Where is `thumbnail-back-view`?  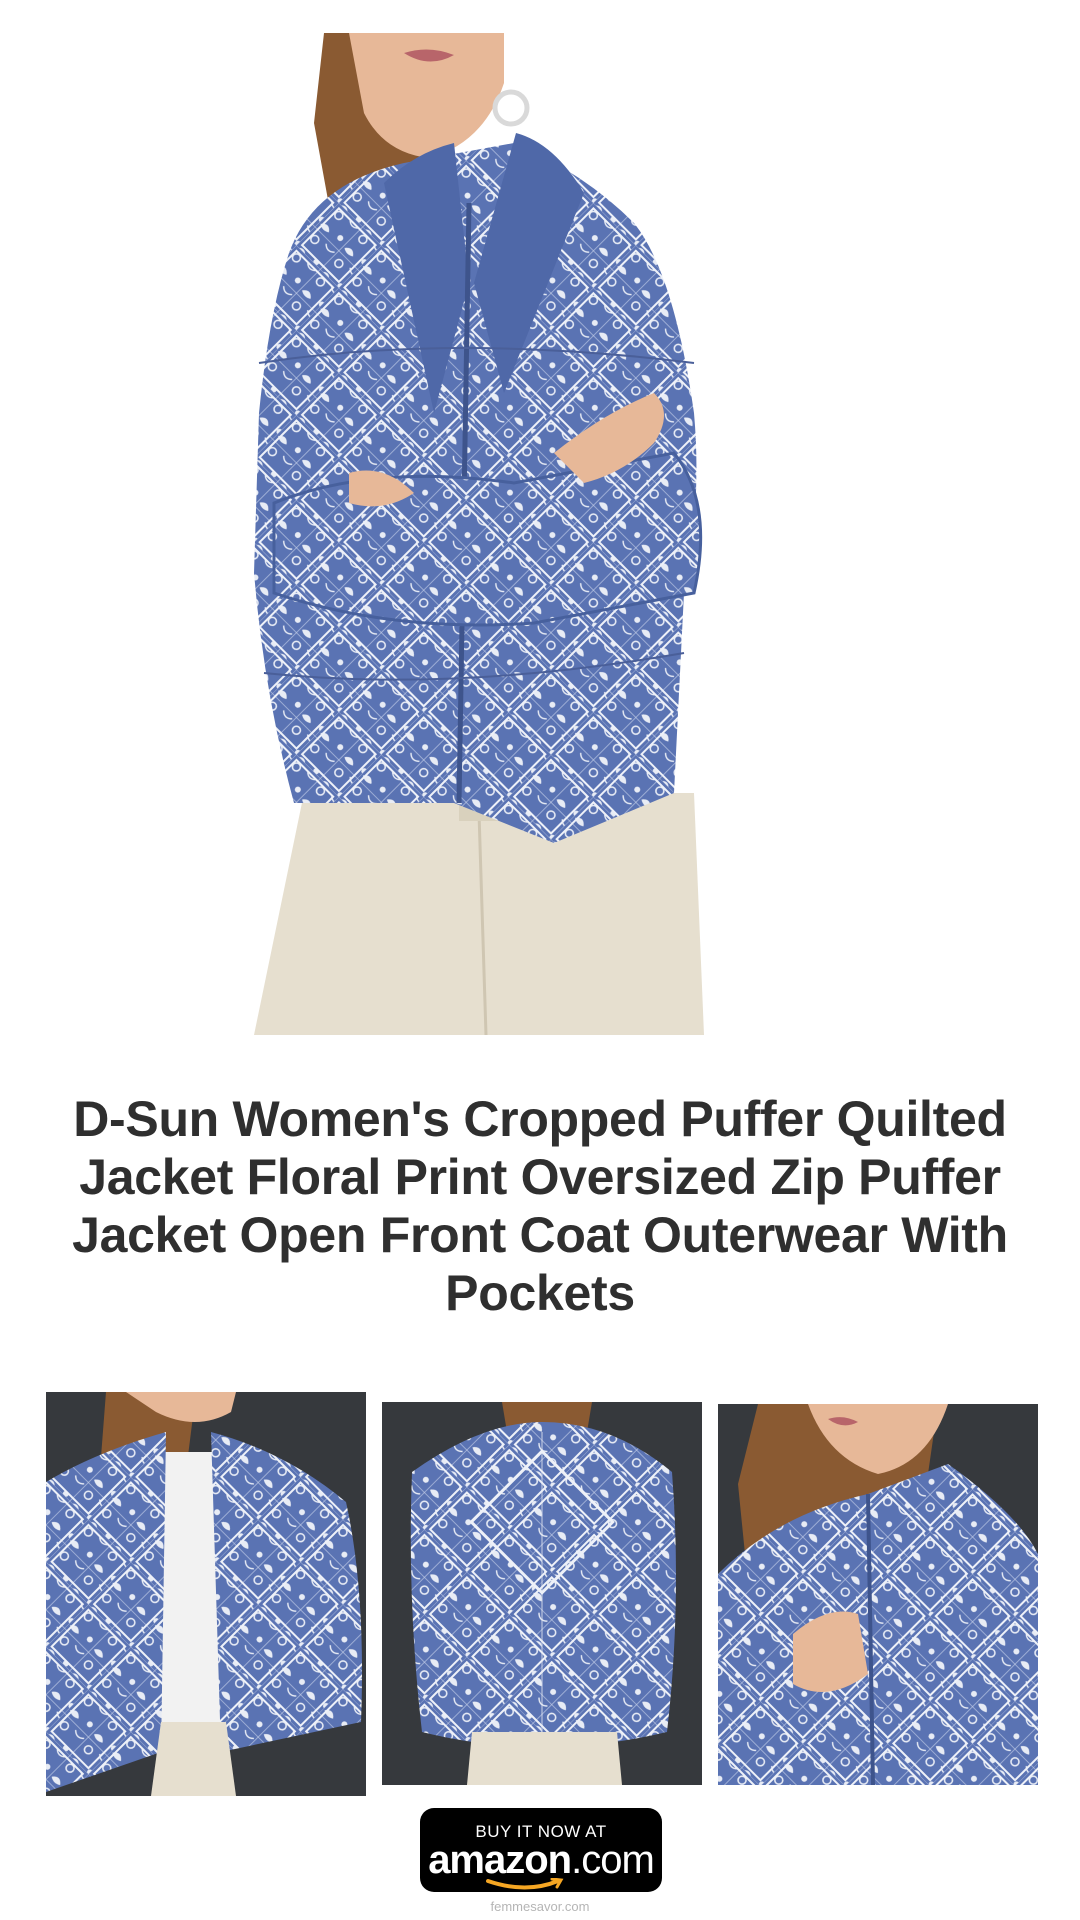 thumbnail-back-view is located at coordinates (542, 1593).